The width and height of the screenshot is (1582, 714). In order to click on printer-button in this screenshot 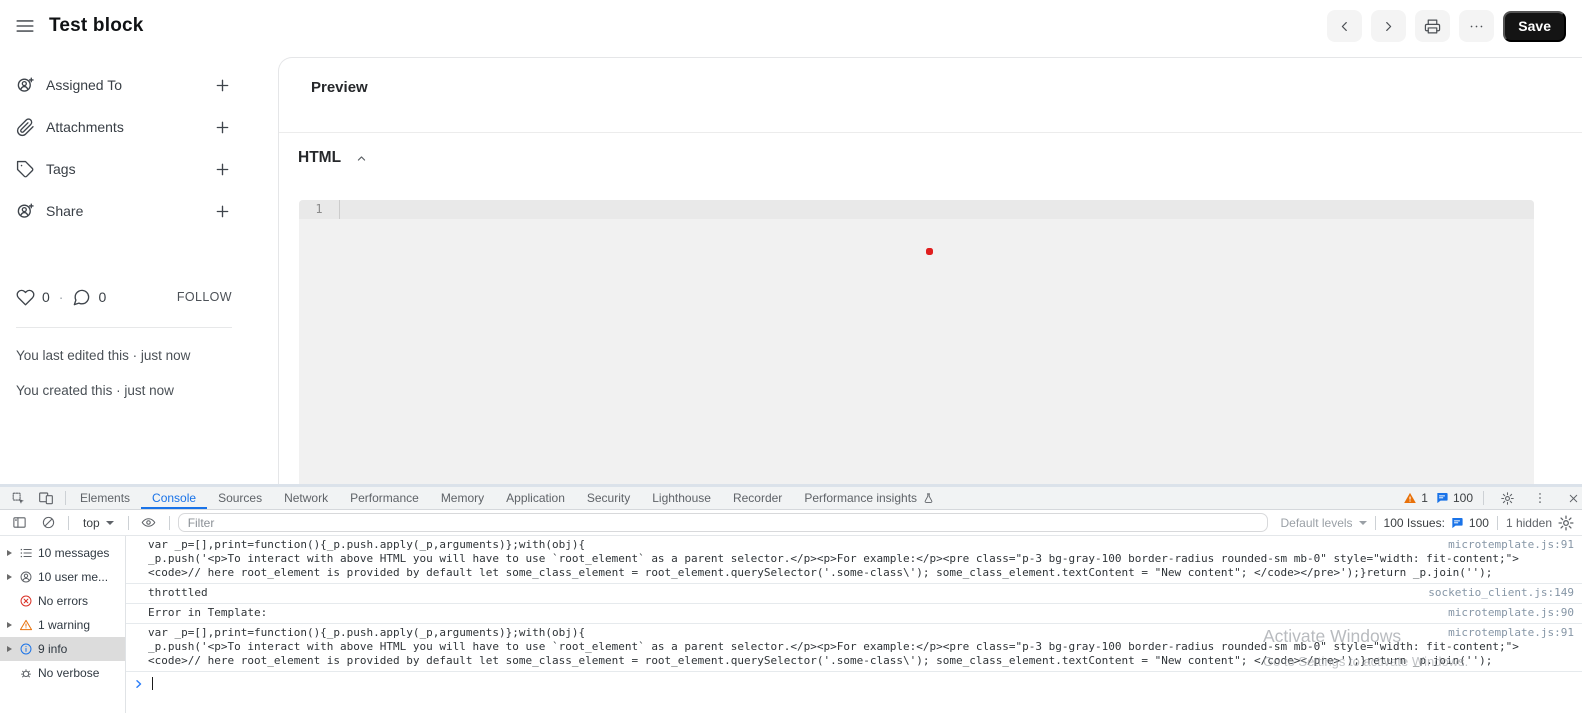, I will do `click(1433, 26)`.